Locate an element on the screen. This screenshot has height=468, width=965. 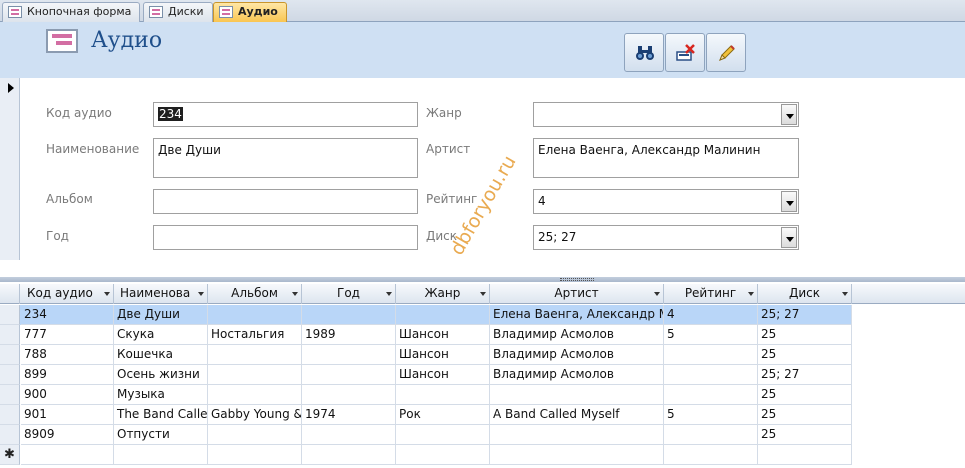
table-cell: 8909 is located at coordinates (67, 435).